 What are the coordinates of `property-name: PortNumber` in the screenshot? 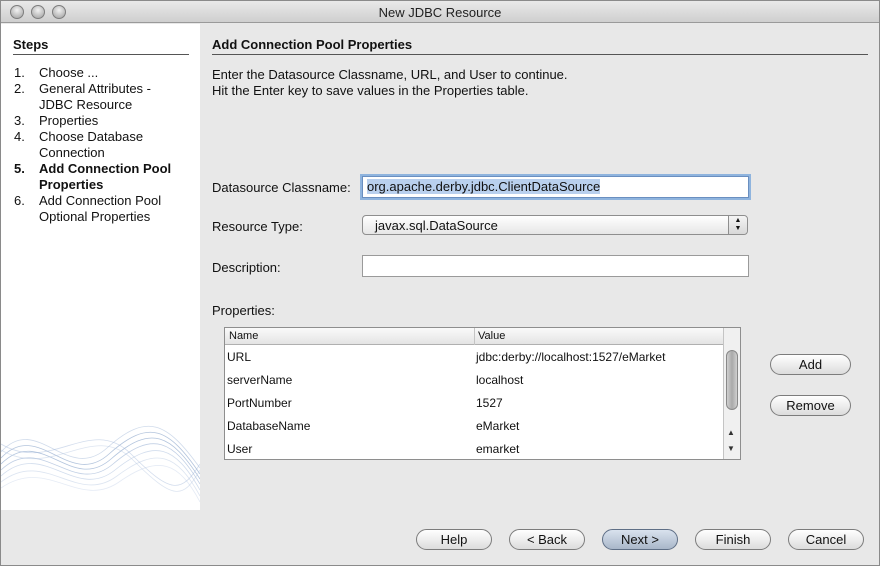 It's located at (259, 403).